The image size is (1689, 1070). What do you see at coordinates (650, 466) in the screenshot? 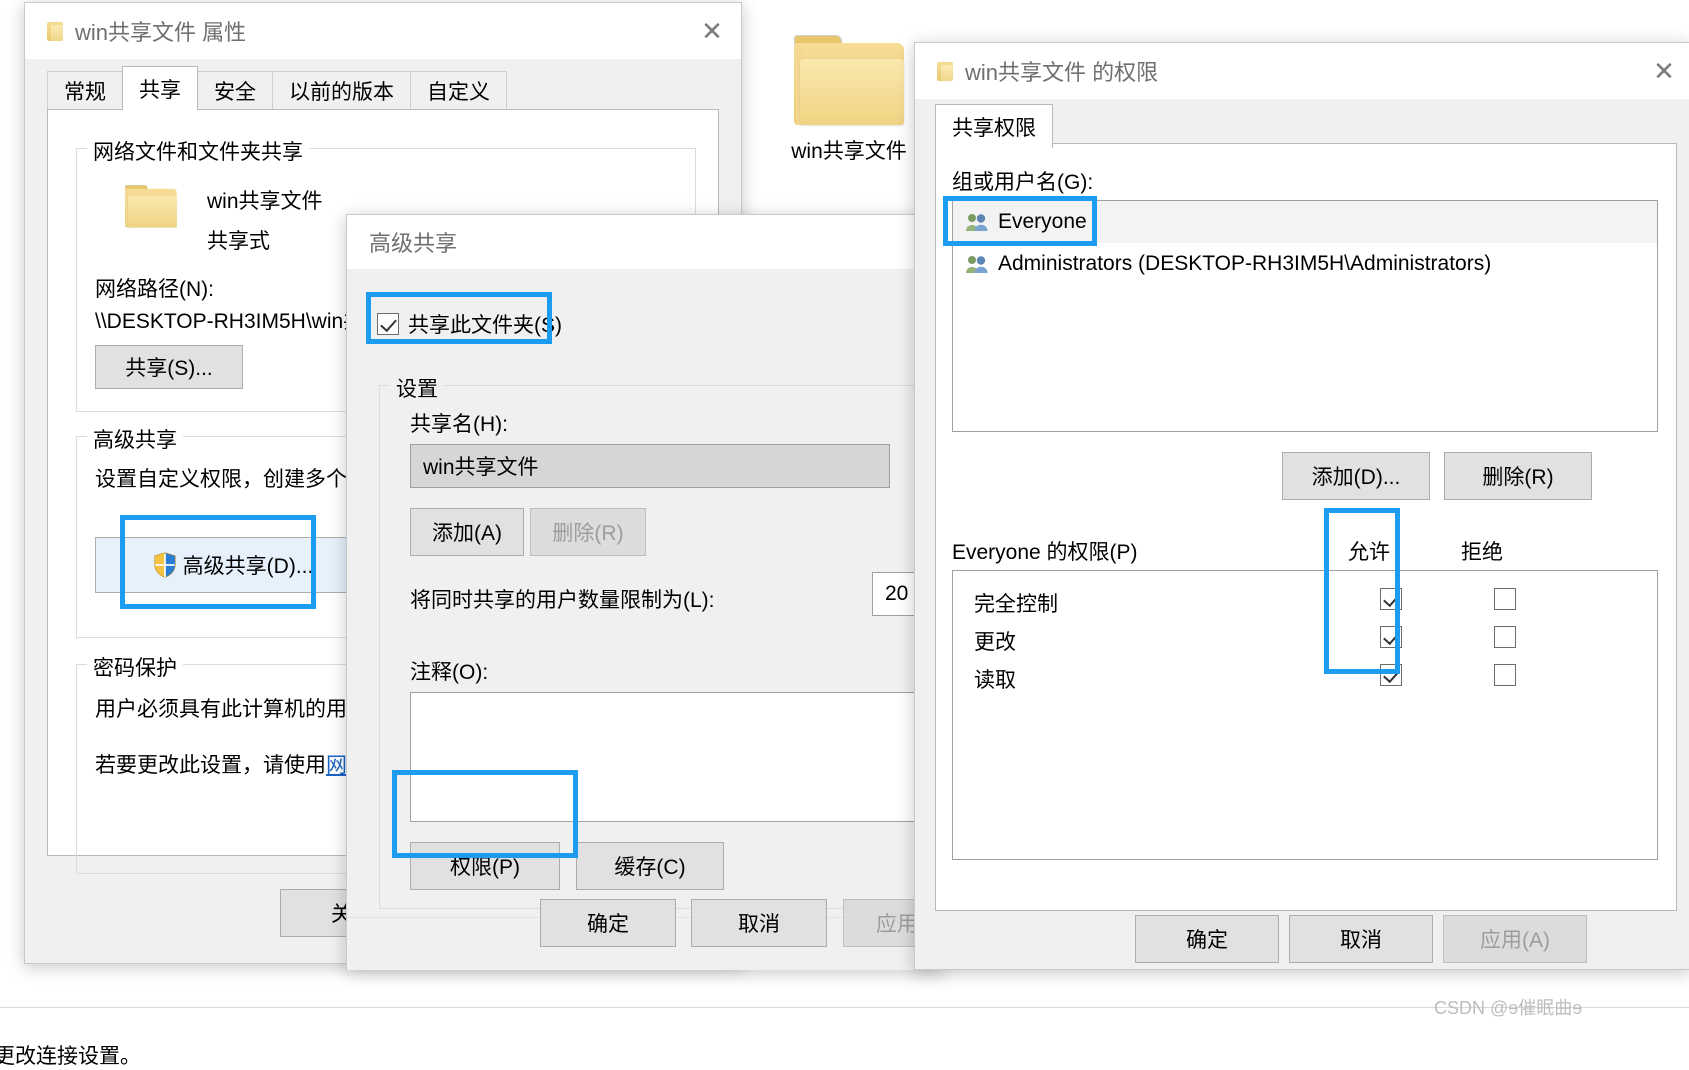
I see `share-name-input: win共享文件` at bounding box center [650, 466].